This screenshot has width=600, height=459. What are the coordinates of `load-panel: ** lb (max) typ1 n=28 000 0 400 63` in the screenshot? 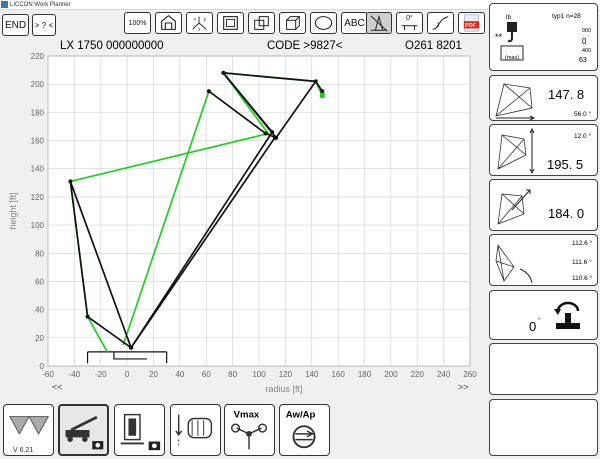 It's located at (543, 37).